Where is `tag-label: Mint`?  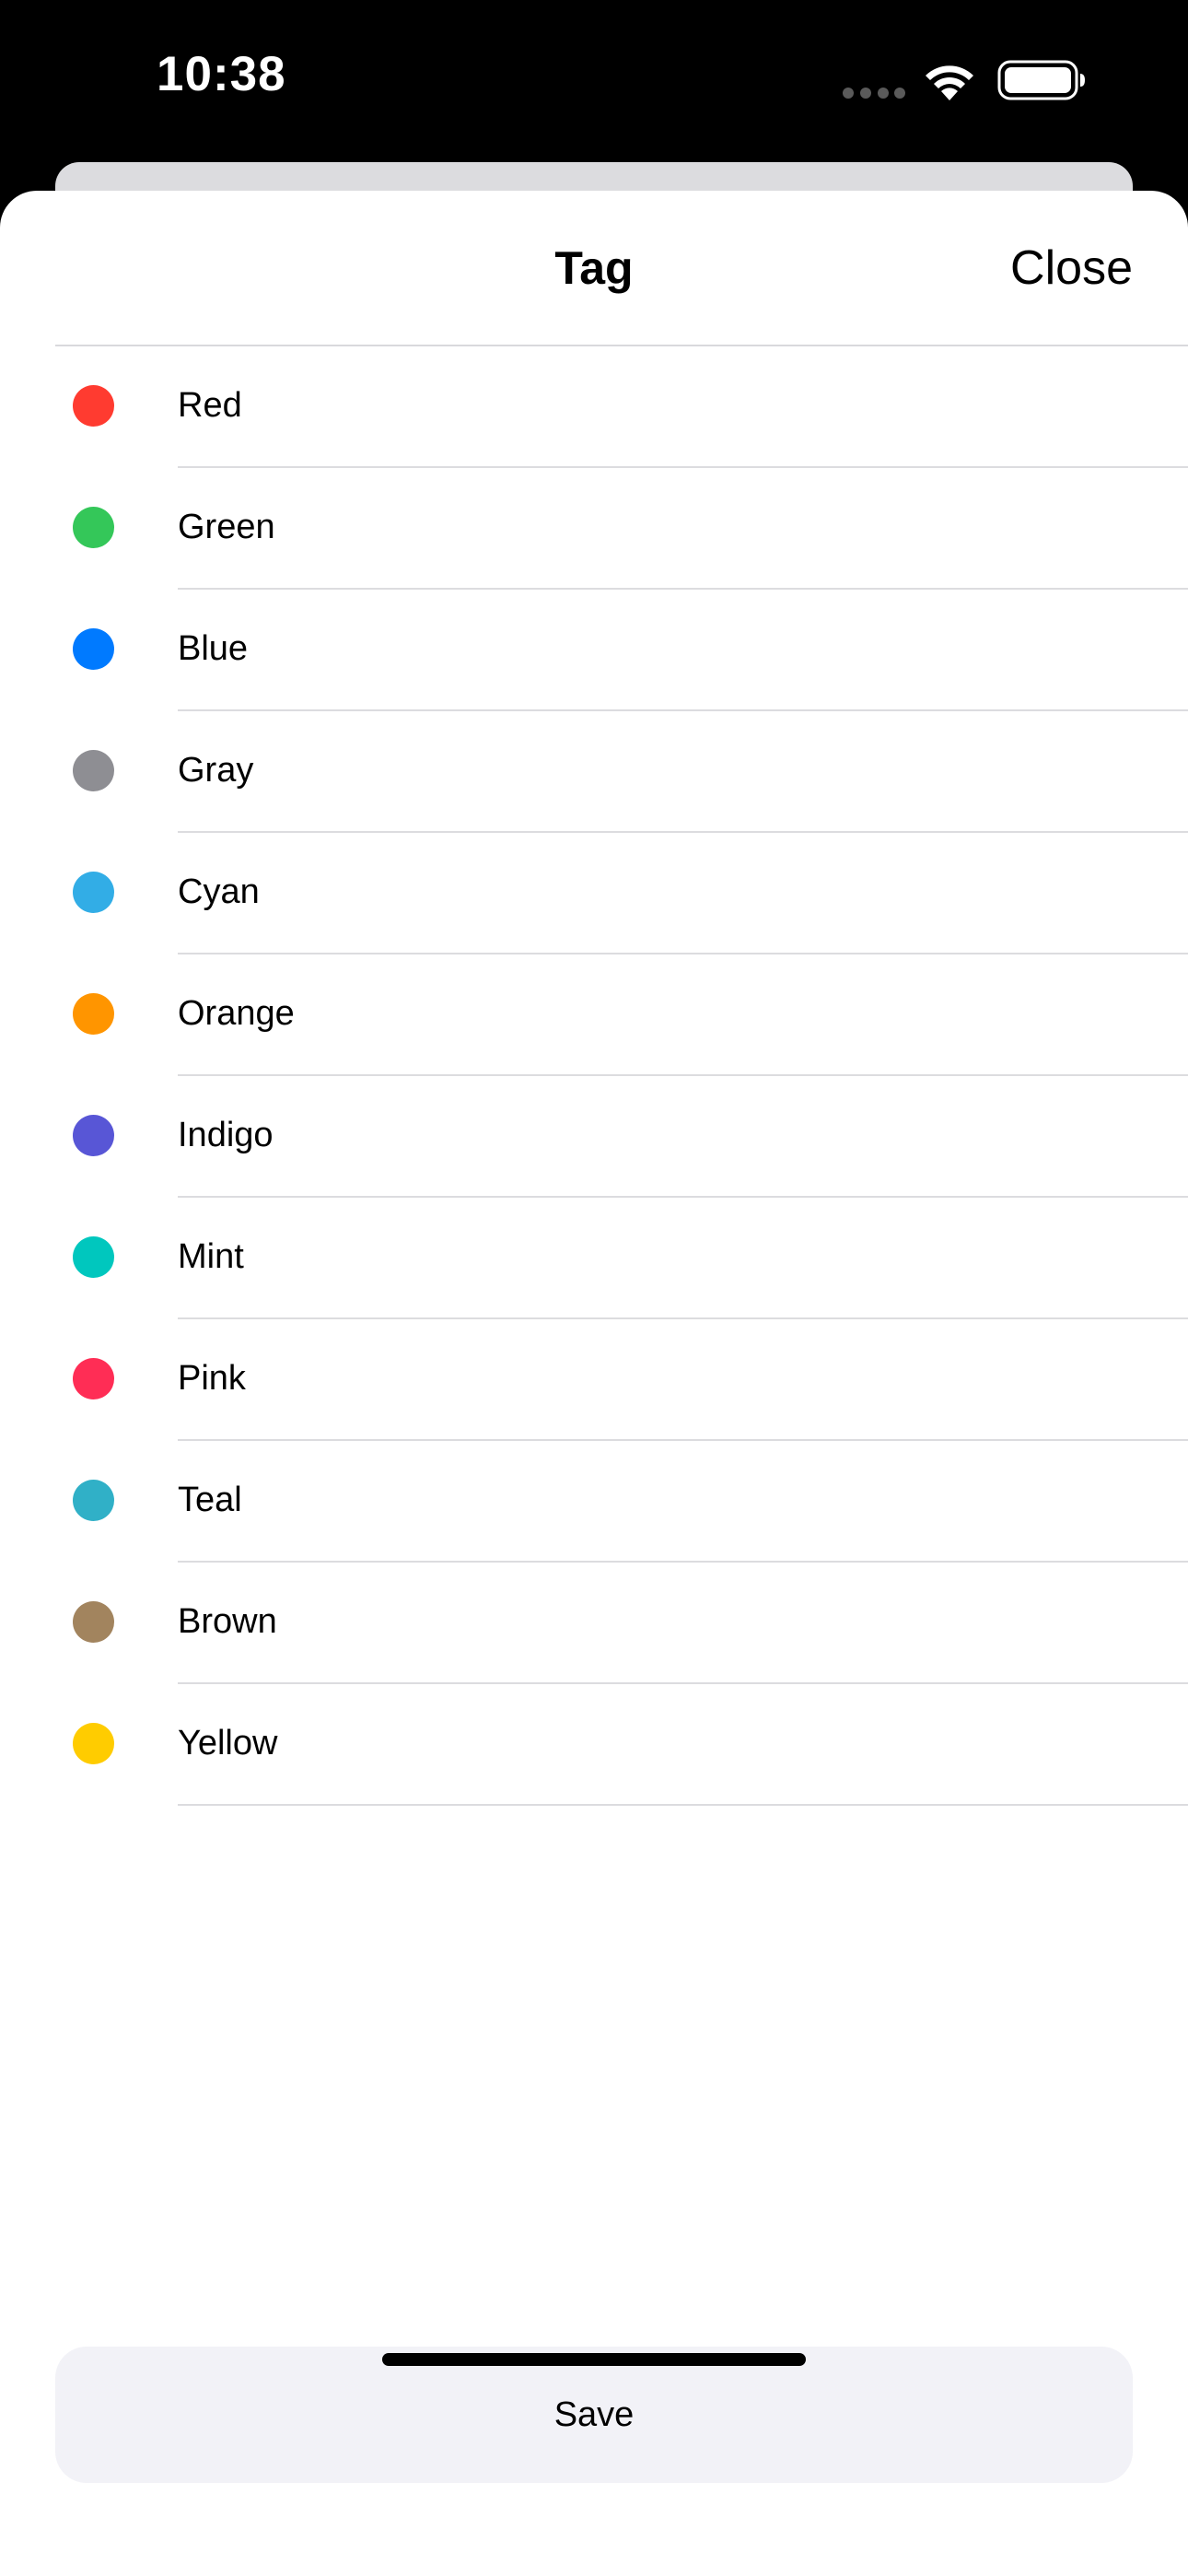 tag-label: Mint is located at coordinates (211, 1256).